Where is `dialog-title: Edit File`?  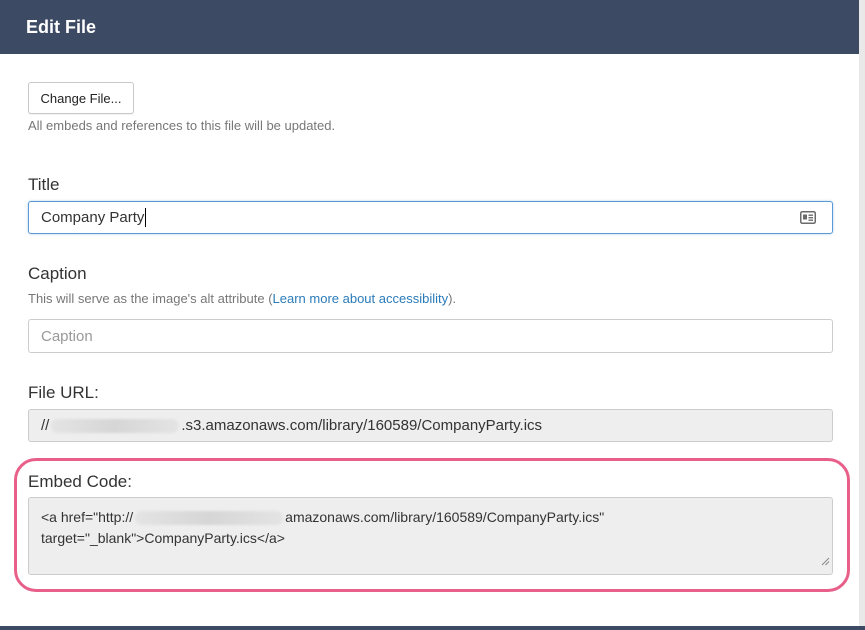 dialog-title: Edit File is located at coordinates (61, 27).